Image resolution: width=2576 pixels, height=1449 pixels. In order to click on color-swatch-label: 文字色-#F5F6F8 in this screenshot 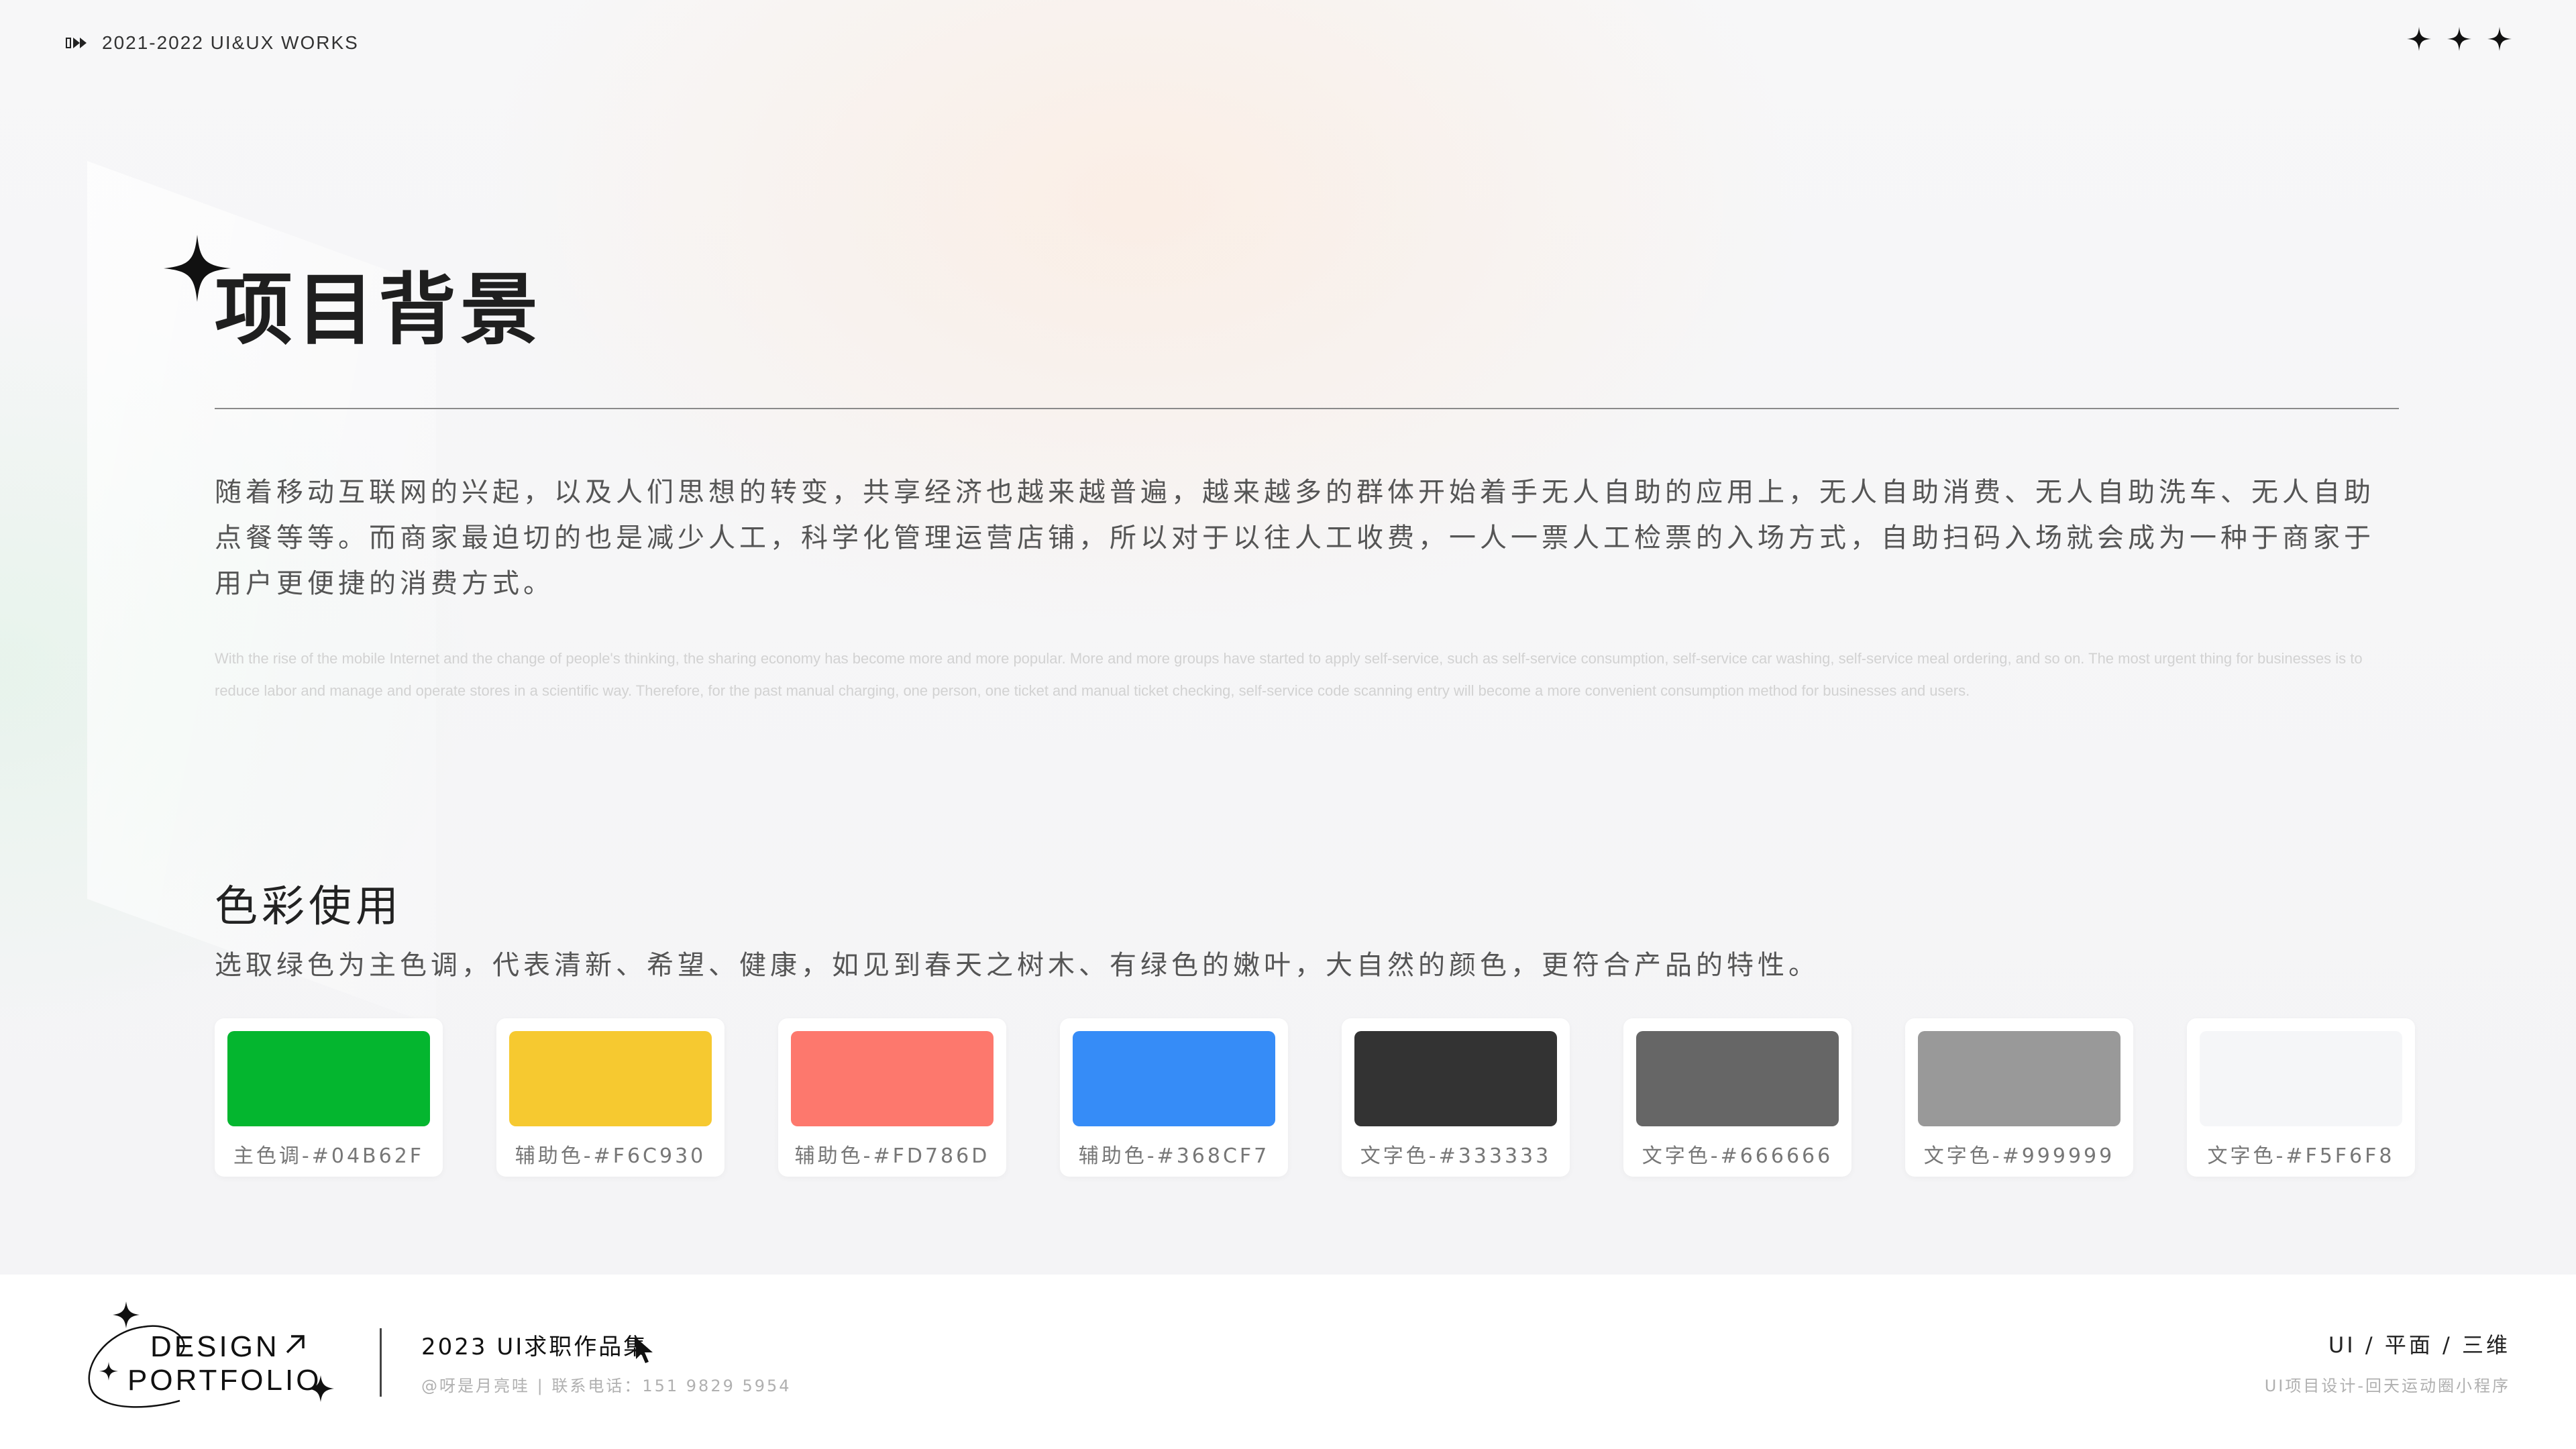, I will do `click(2301, 1156)`.